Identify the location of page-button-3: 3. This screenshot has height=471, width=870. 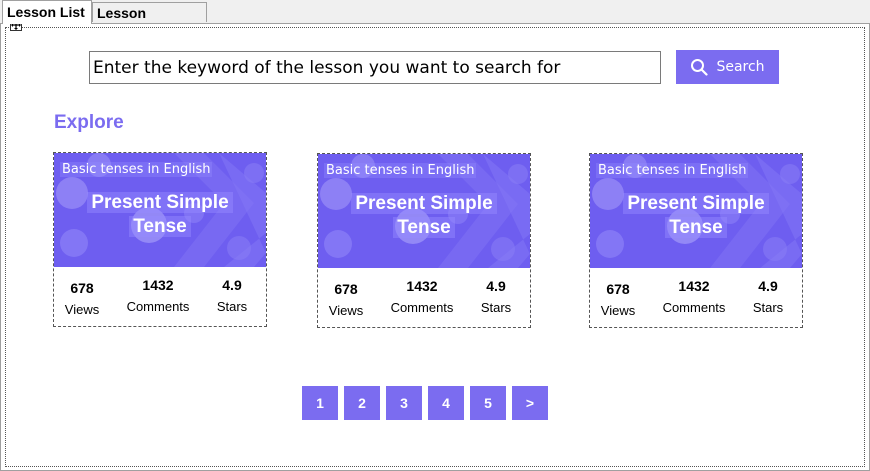
(404, 403).